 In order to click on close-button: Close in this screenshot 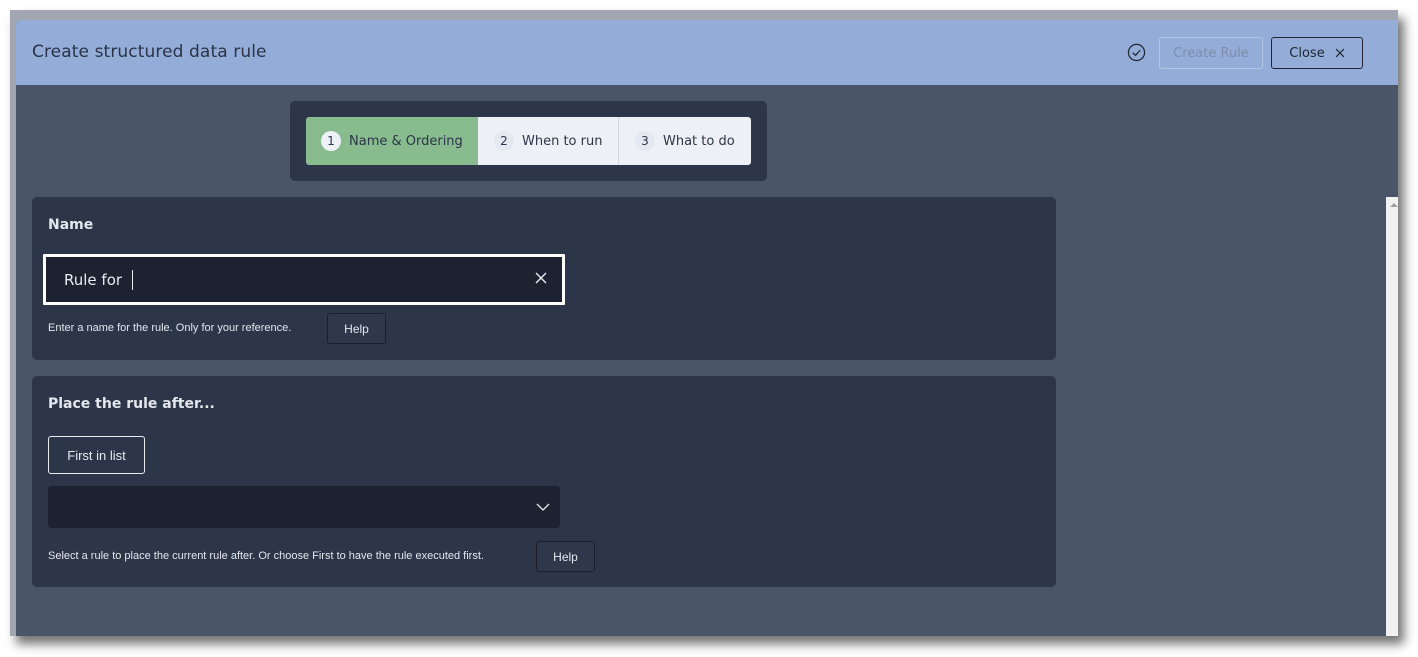, I will do `click(1317, 53)`.